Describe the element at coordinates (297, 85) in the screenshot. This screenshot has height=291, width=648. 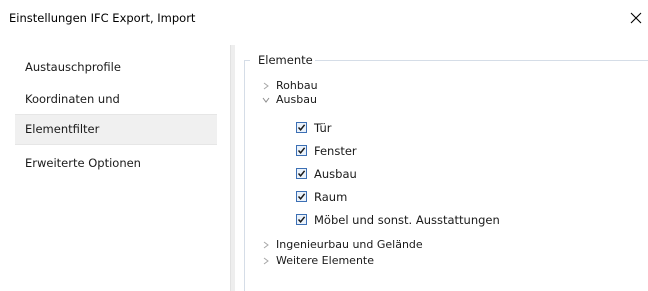
I see `tree-node-label: Rohbau` at that location.